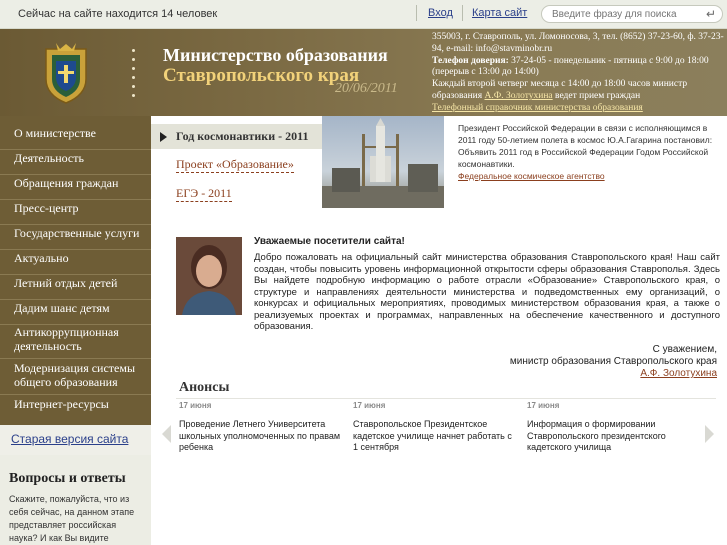  Describe the element at coordinates (204, 387) in the screenshot. I see `announcements-title: Анонсы` at that location.